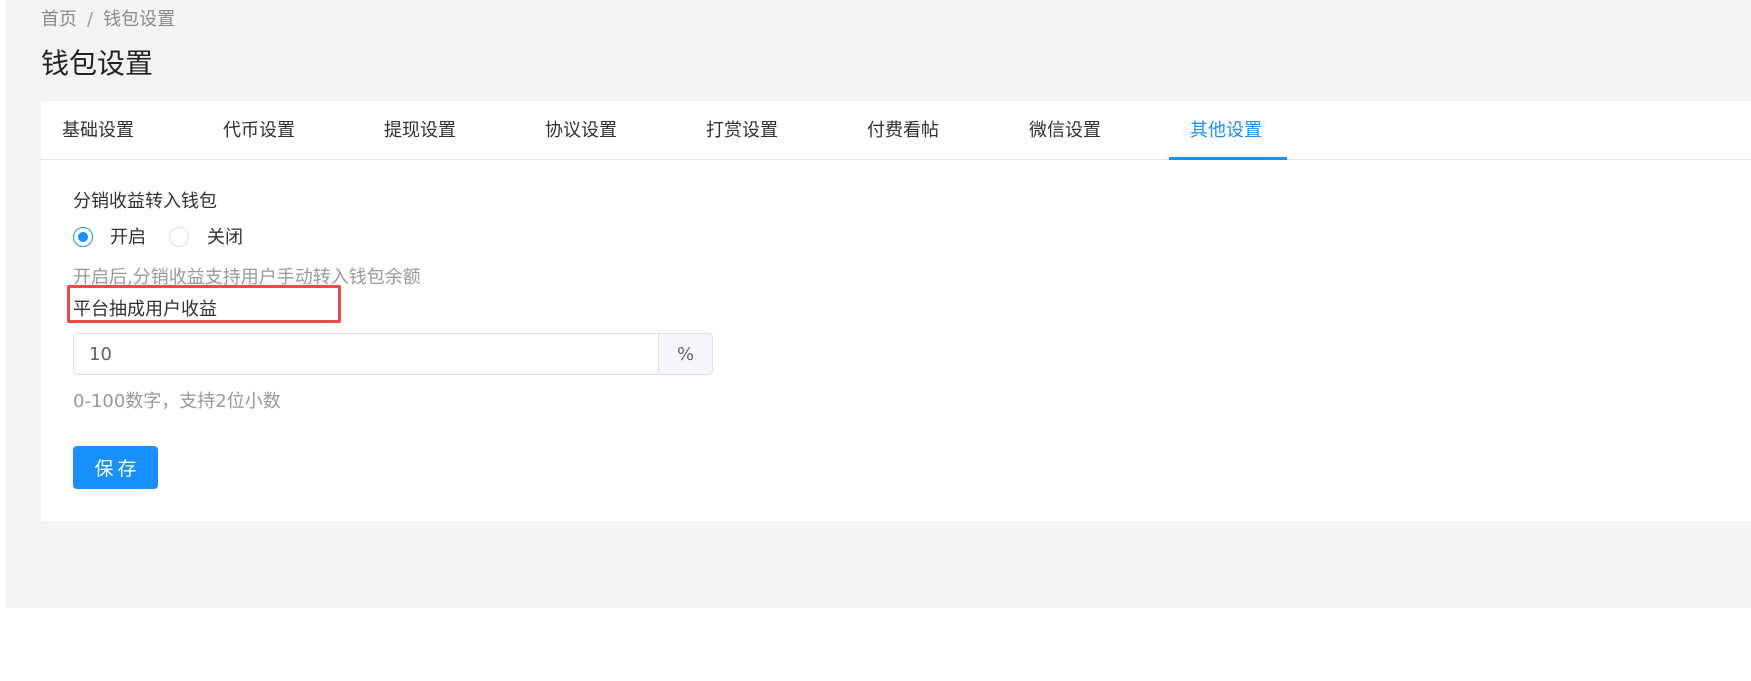 This screenshot has height=681, width=1751. Describe the element at coordinates (420, 130) in the screenshot. I see `tab-withdraw-settings: 提现设置` at that location.